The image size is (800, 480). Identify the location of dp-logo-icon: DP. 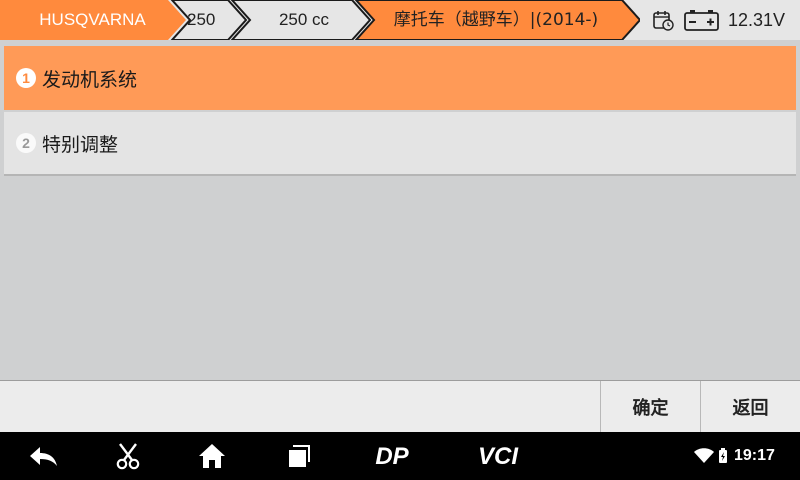
(392, 456).